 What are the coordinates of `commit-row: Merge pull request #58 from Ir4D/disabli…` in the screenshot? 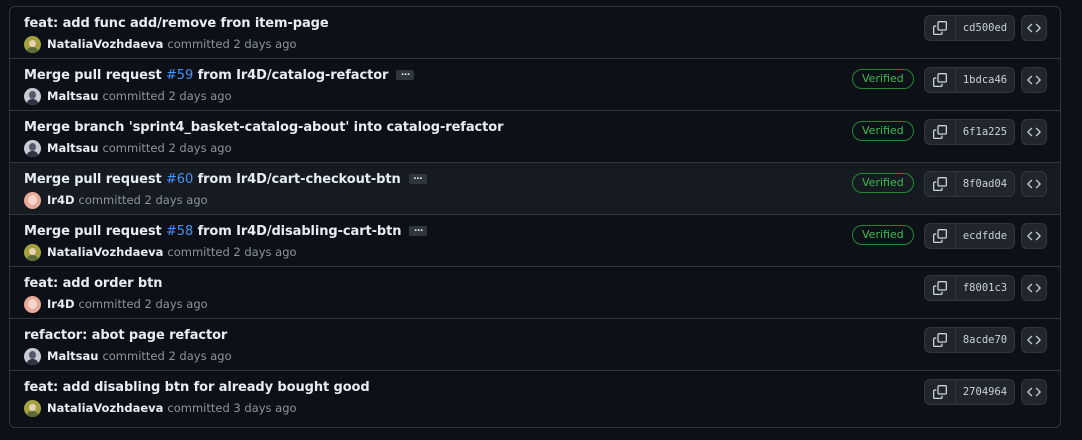 It's located at (535, 241).